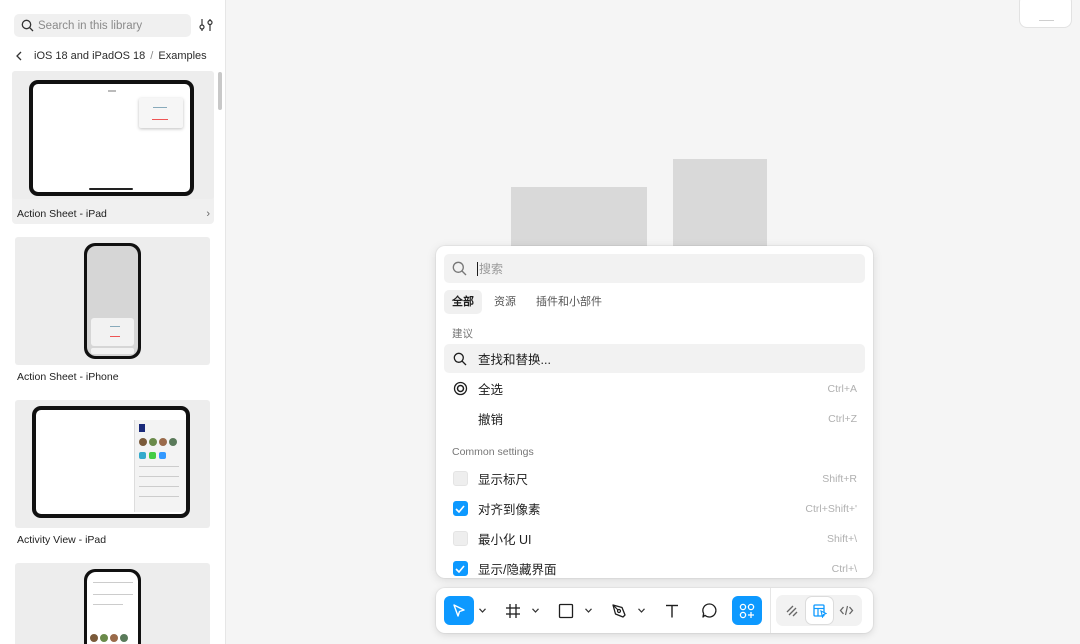 The height and width of the screenshot is (644, 1080). I want to click on comment-icon, so click(709, 610).